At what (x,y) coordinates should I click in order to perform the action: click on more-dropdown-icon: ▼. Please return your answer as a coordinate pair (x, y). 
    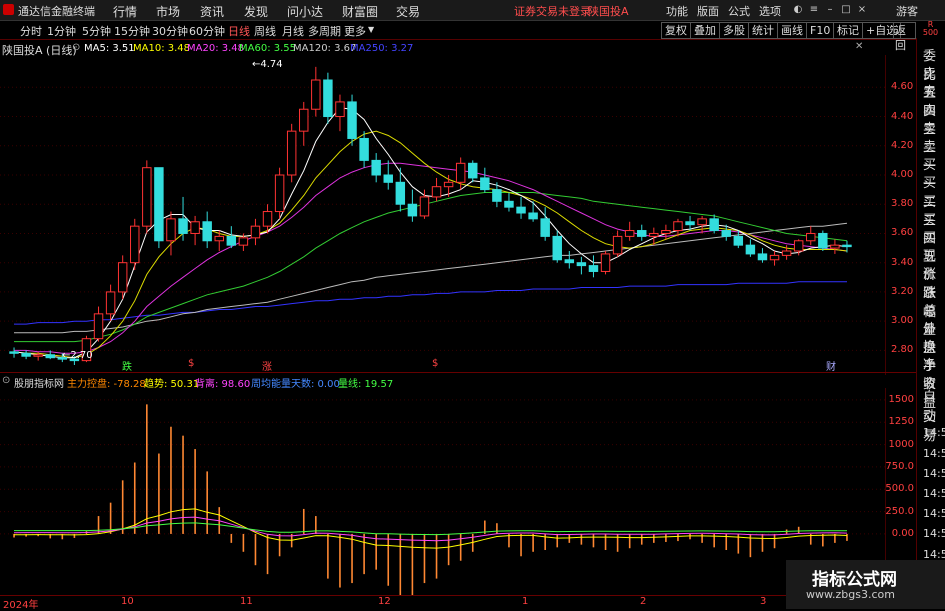
    Looking at the image, I should click on (371, 29).